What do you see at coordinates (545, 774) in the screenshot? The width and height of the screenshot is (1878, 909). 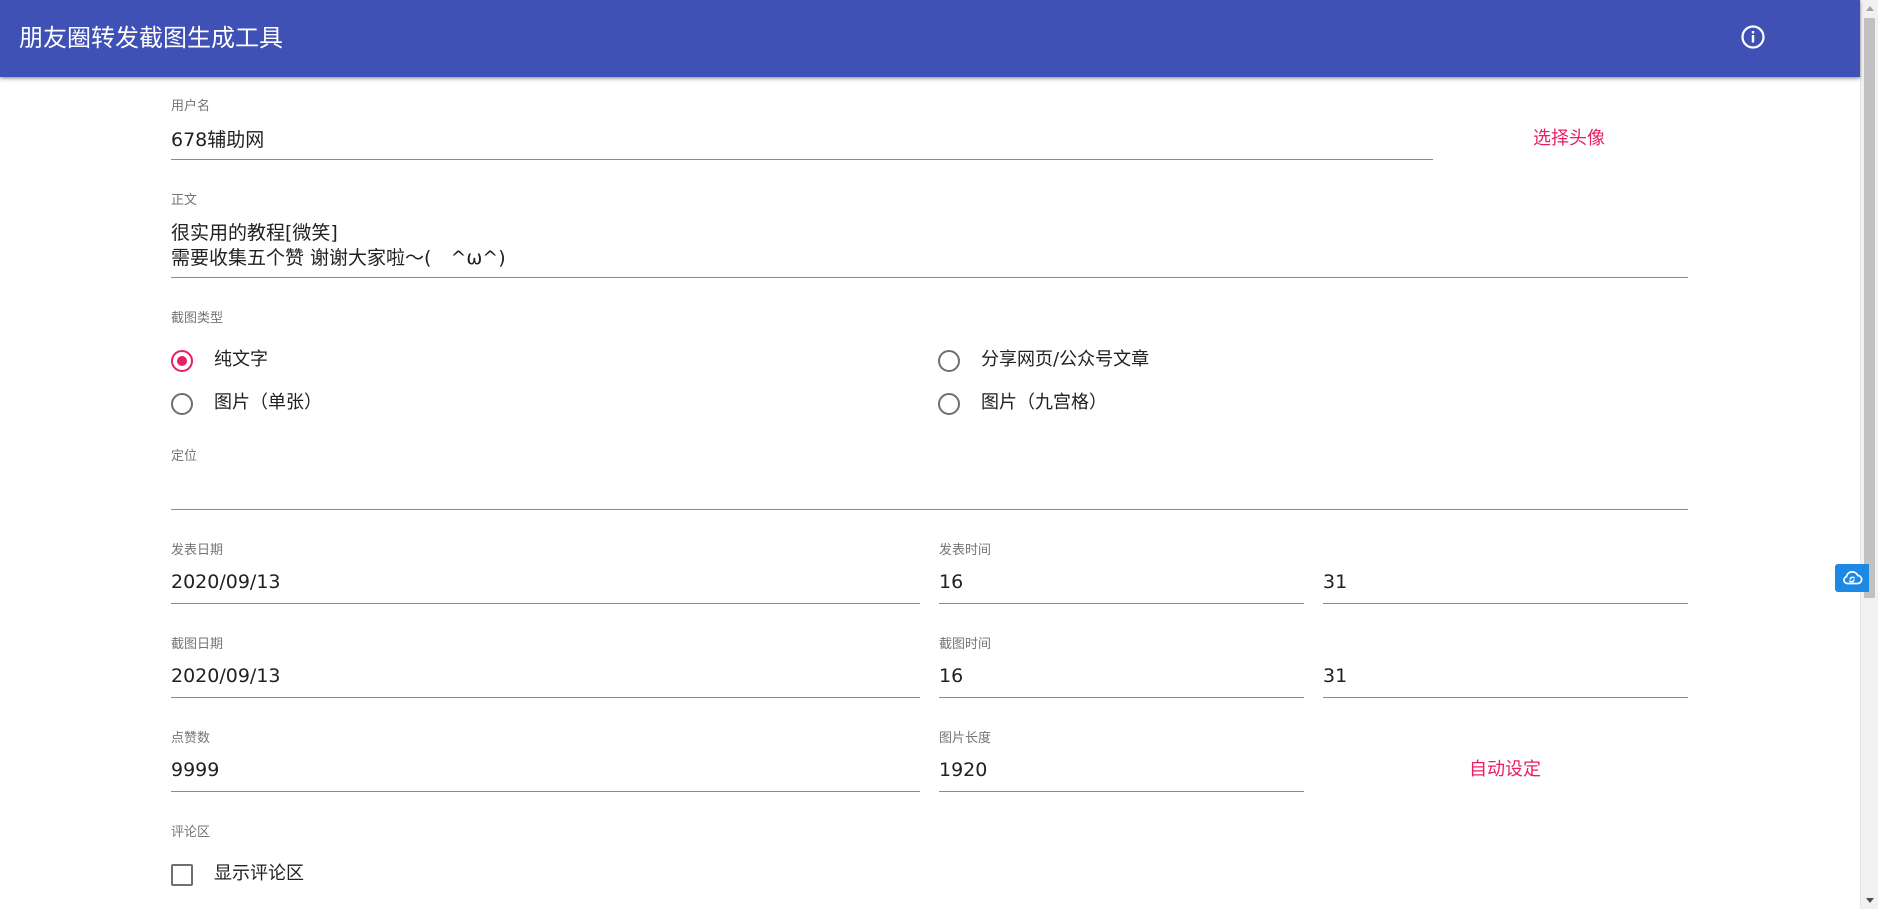 I see `likes-input: 9999` at bounding box center [545, 774].